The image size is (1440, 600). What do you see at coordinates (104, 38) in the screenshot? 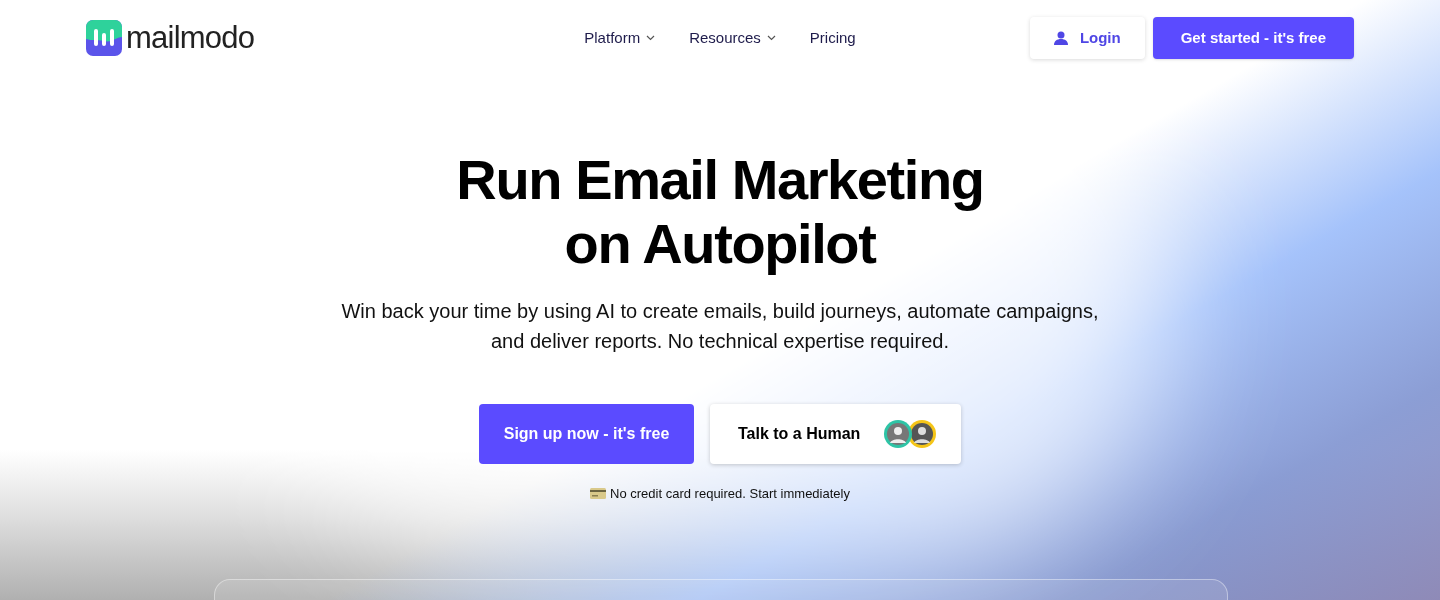
I see `logo-icon` at bounding box center [104, 38].